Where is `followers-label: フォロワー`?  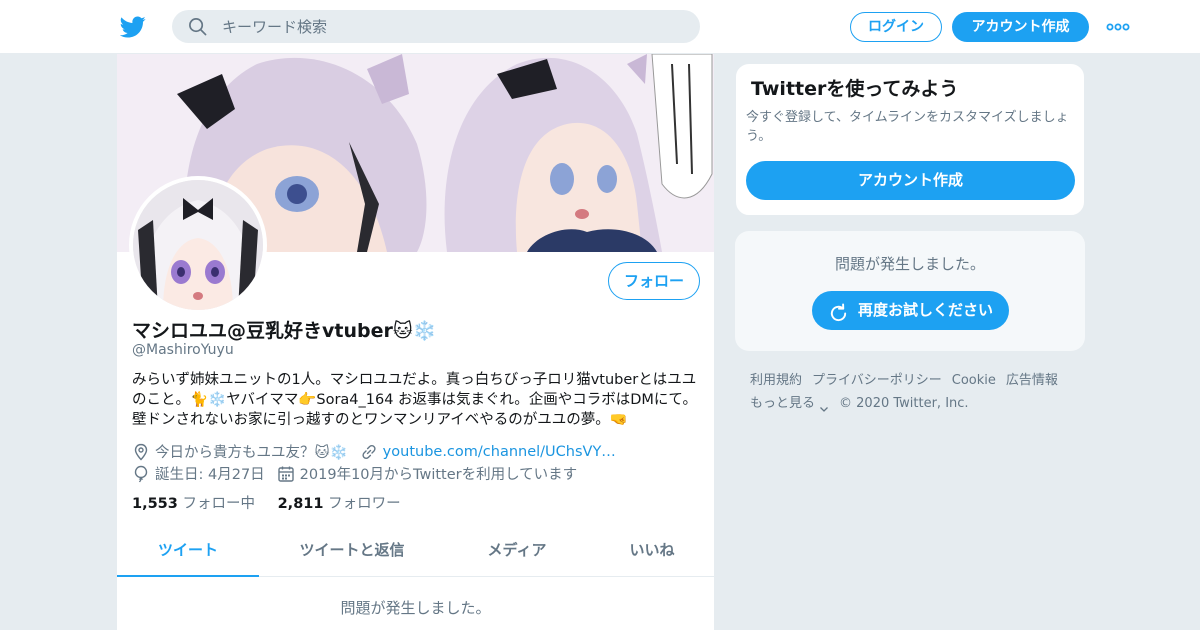
followers-label: フォロワー is located at coordinates (364, 504).